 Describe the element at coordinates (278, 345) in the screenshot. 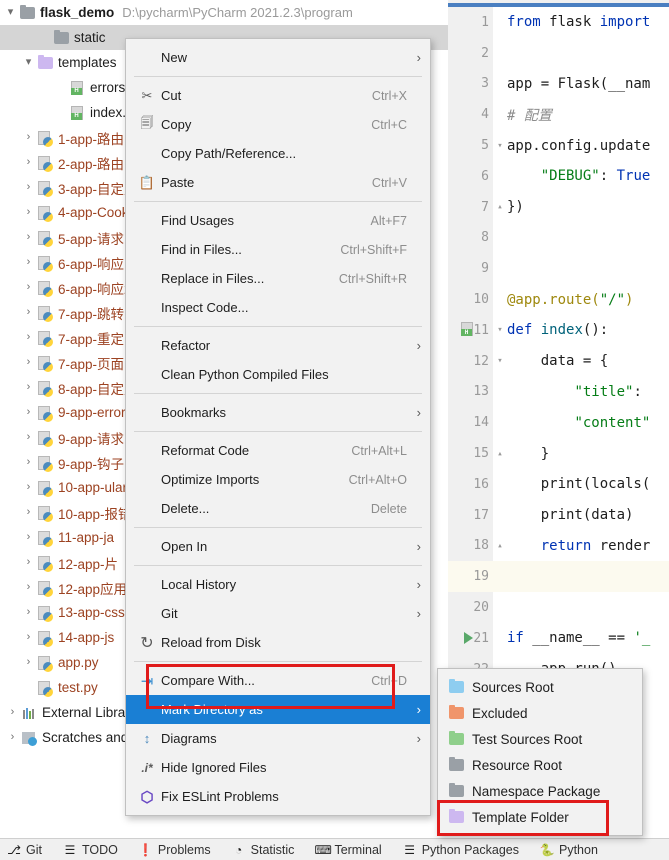

I see `menu-item-refactor: Refactor ›` at that location.